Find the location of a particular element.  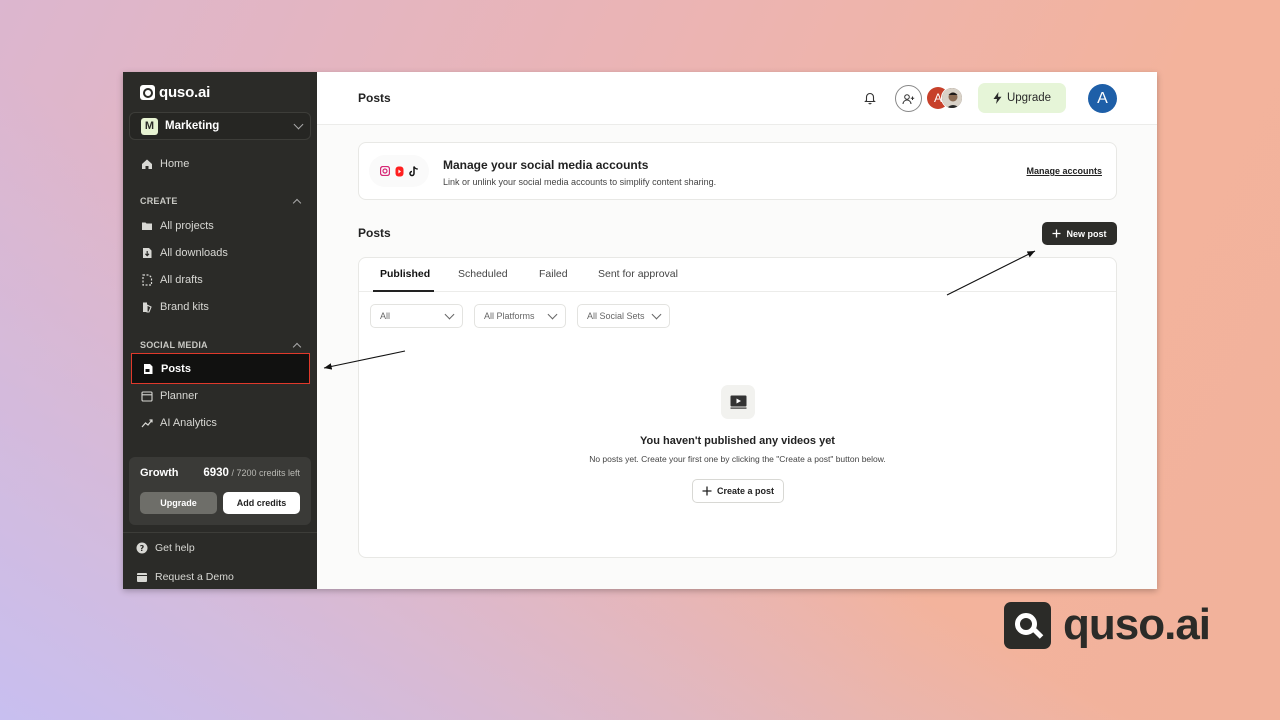

arrow-to-posts is located at coordinates (364, 360).